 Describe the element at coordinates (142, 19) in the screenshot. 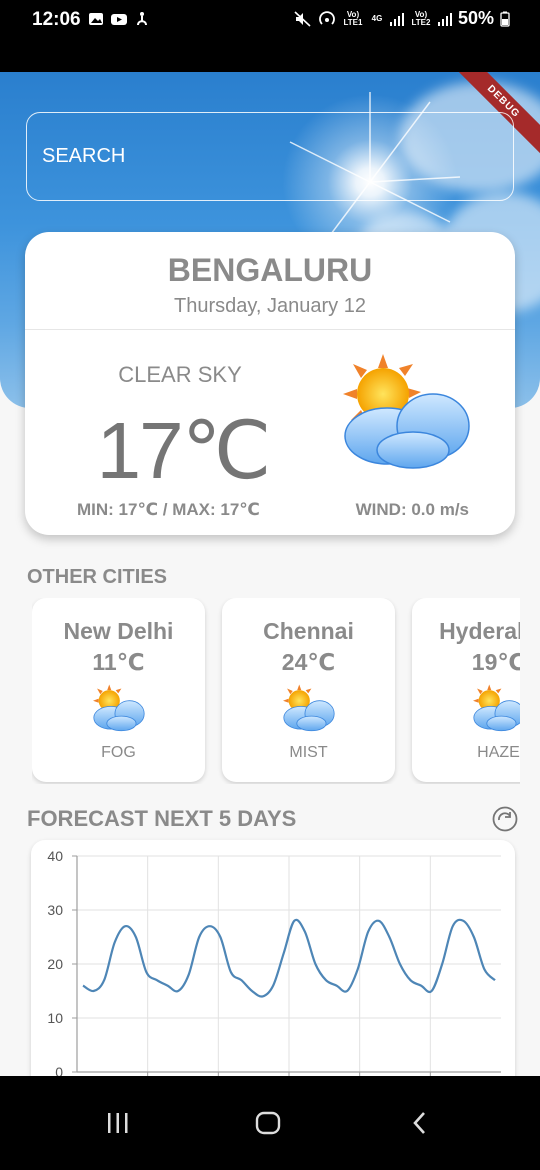

I see `accessibility-icon` at that location.